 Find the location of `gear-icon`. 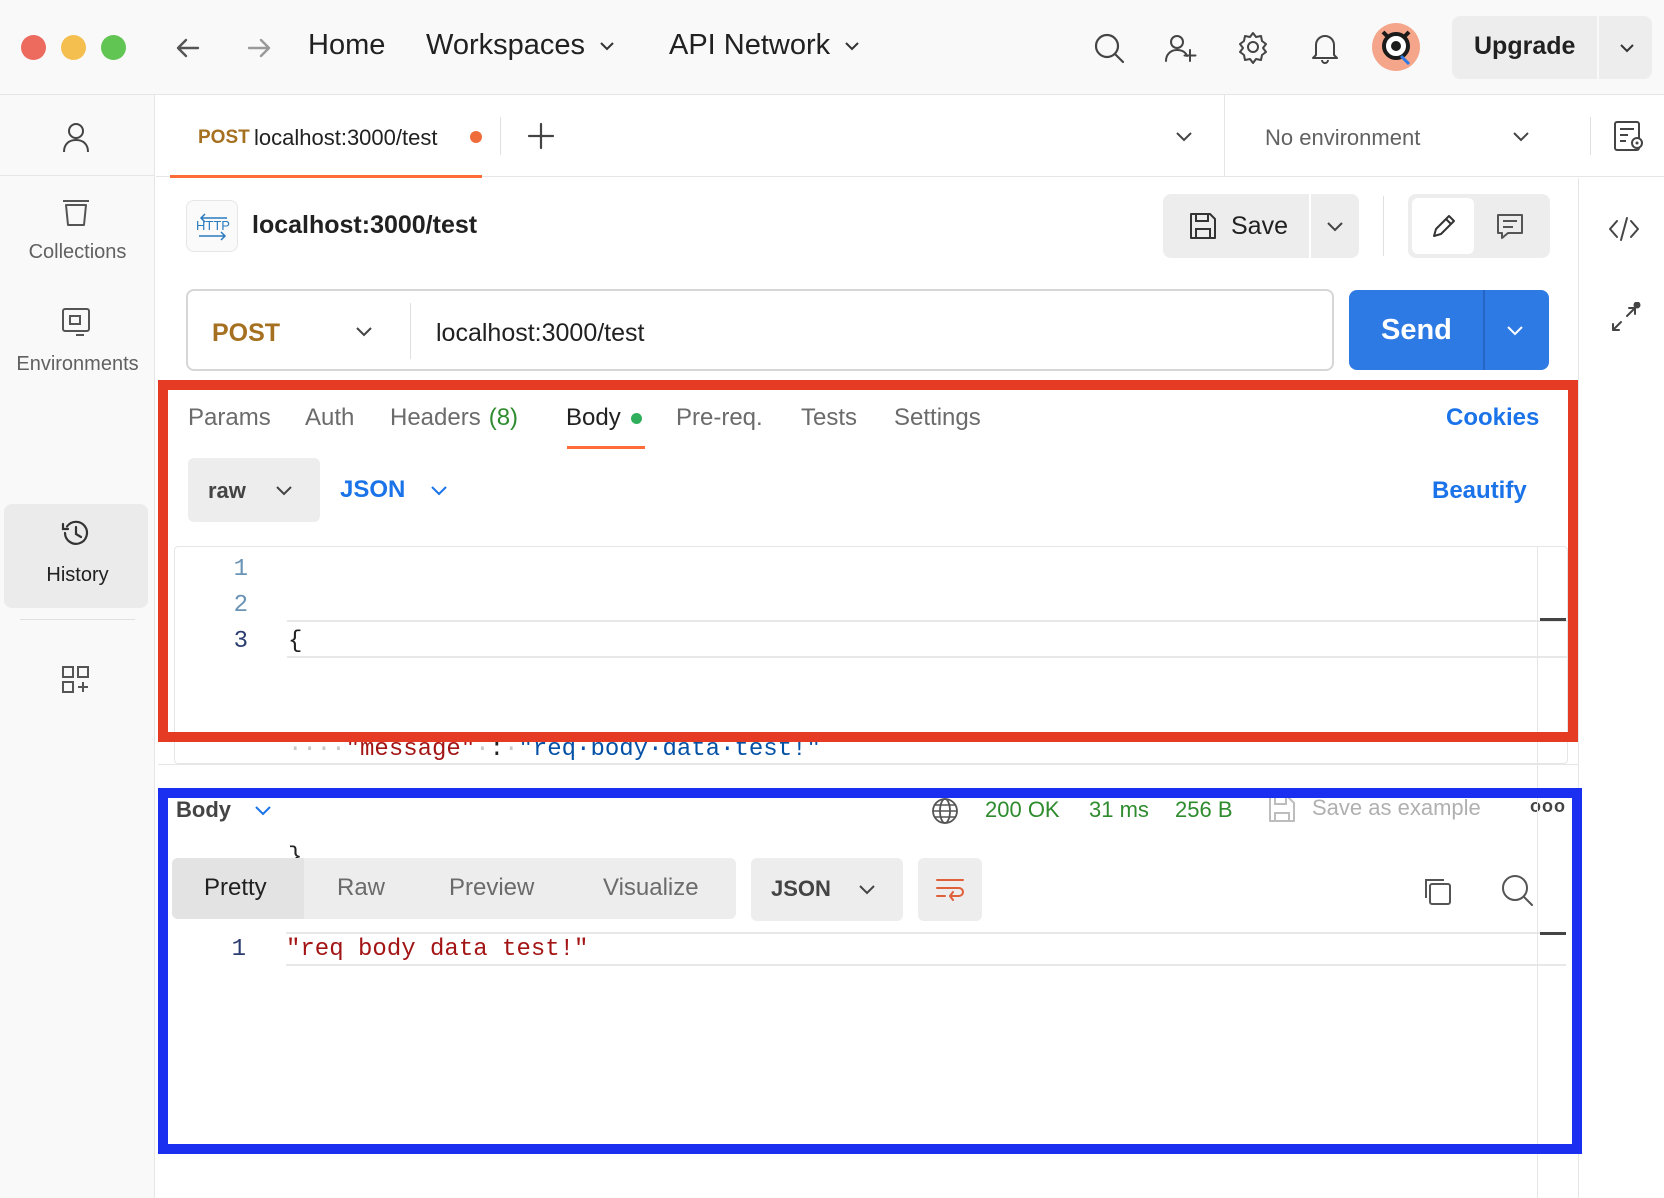

gear-icon is located at coordinates (1253, 47).